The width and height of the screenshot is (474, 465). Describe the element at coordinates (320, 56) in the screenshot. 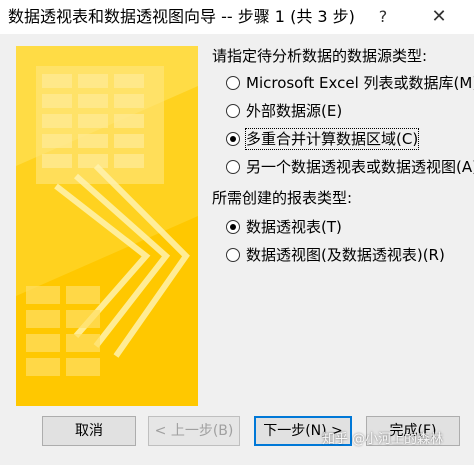

I see `data-source-group-label: 请指定待分析数据的数据源类型:` at that location.